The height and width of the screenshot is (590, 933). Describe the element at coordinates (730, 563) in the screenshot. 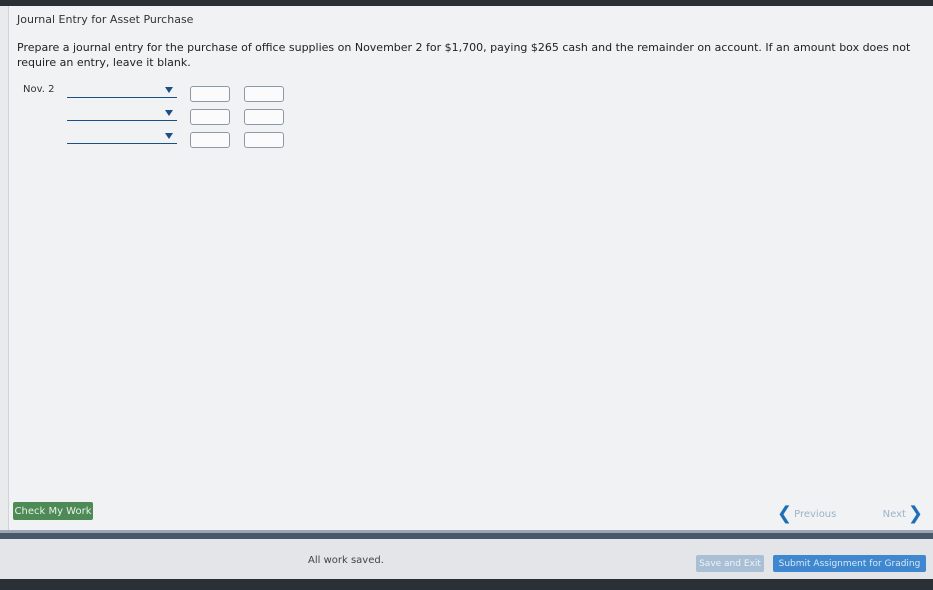

I see `save-and-exit-button: Save and Exit` at that location.